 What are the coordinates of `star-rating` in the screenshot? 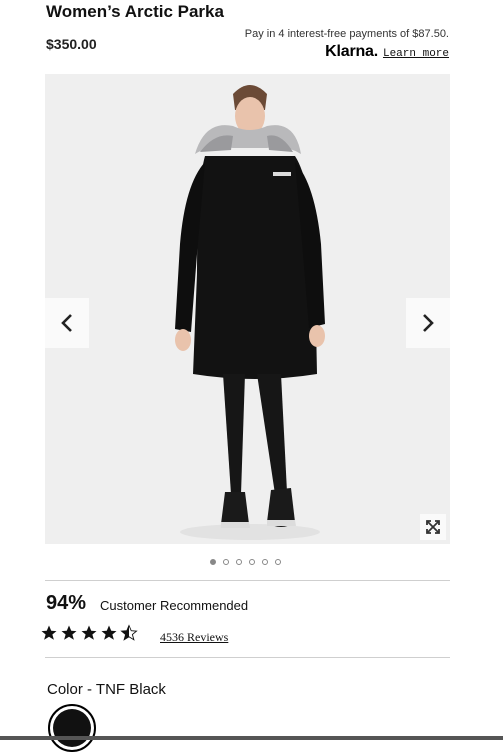 It's located at (89, 633).